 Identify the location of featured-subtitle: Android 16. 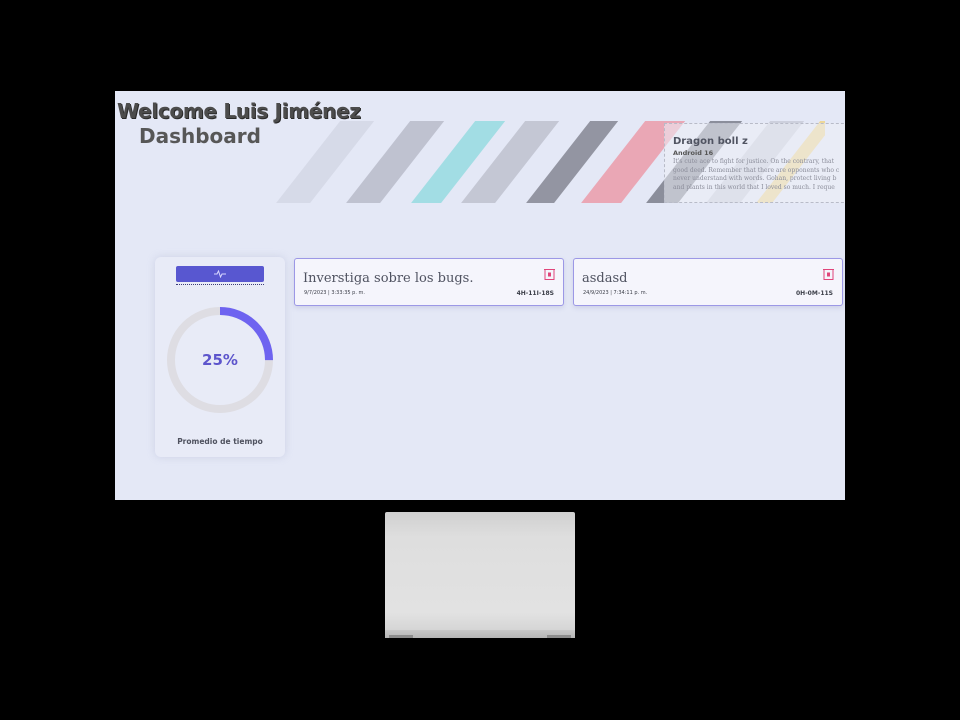
(693, 153).